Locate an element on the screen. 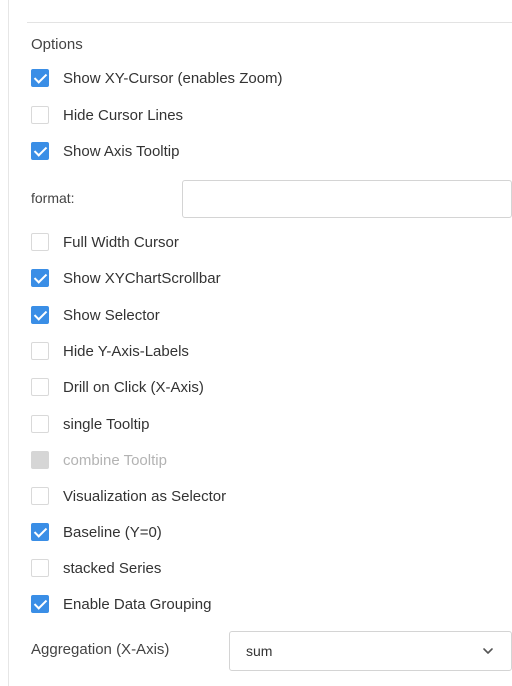 This screenshot has height=686, width=512. aggregation-label: Aggregation (X-Axis) is located at coordinates (100, 649).